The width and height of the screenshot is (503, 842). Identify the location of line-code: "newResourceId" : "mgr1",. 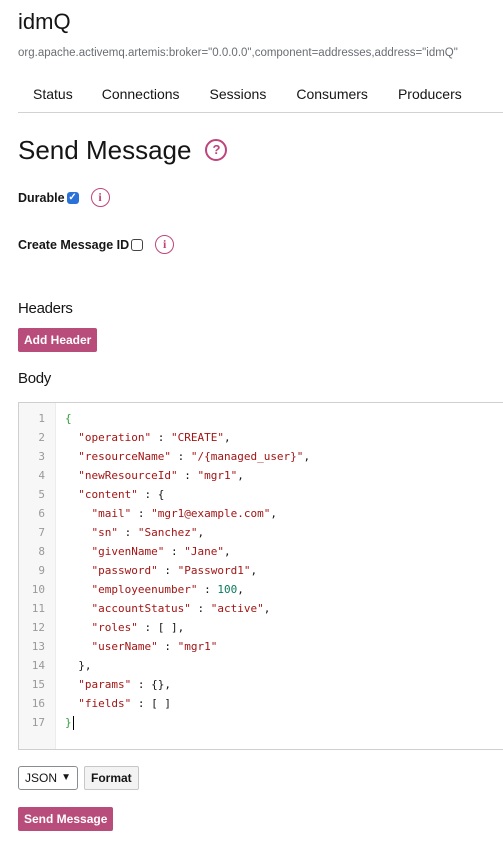
(161, 475).